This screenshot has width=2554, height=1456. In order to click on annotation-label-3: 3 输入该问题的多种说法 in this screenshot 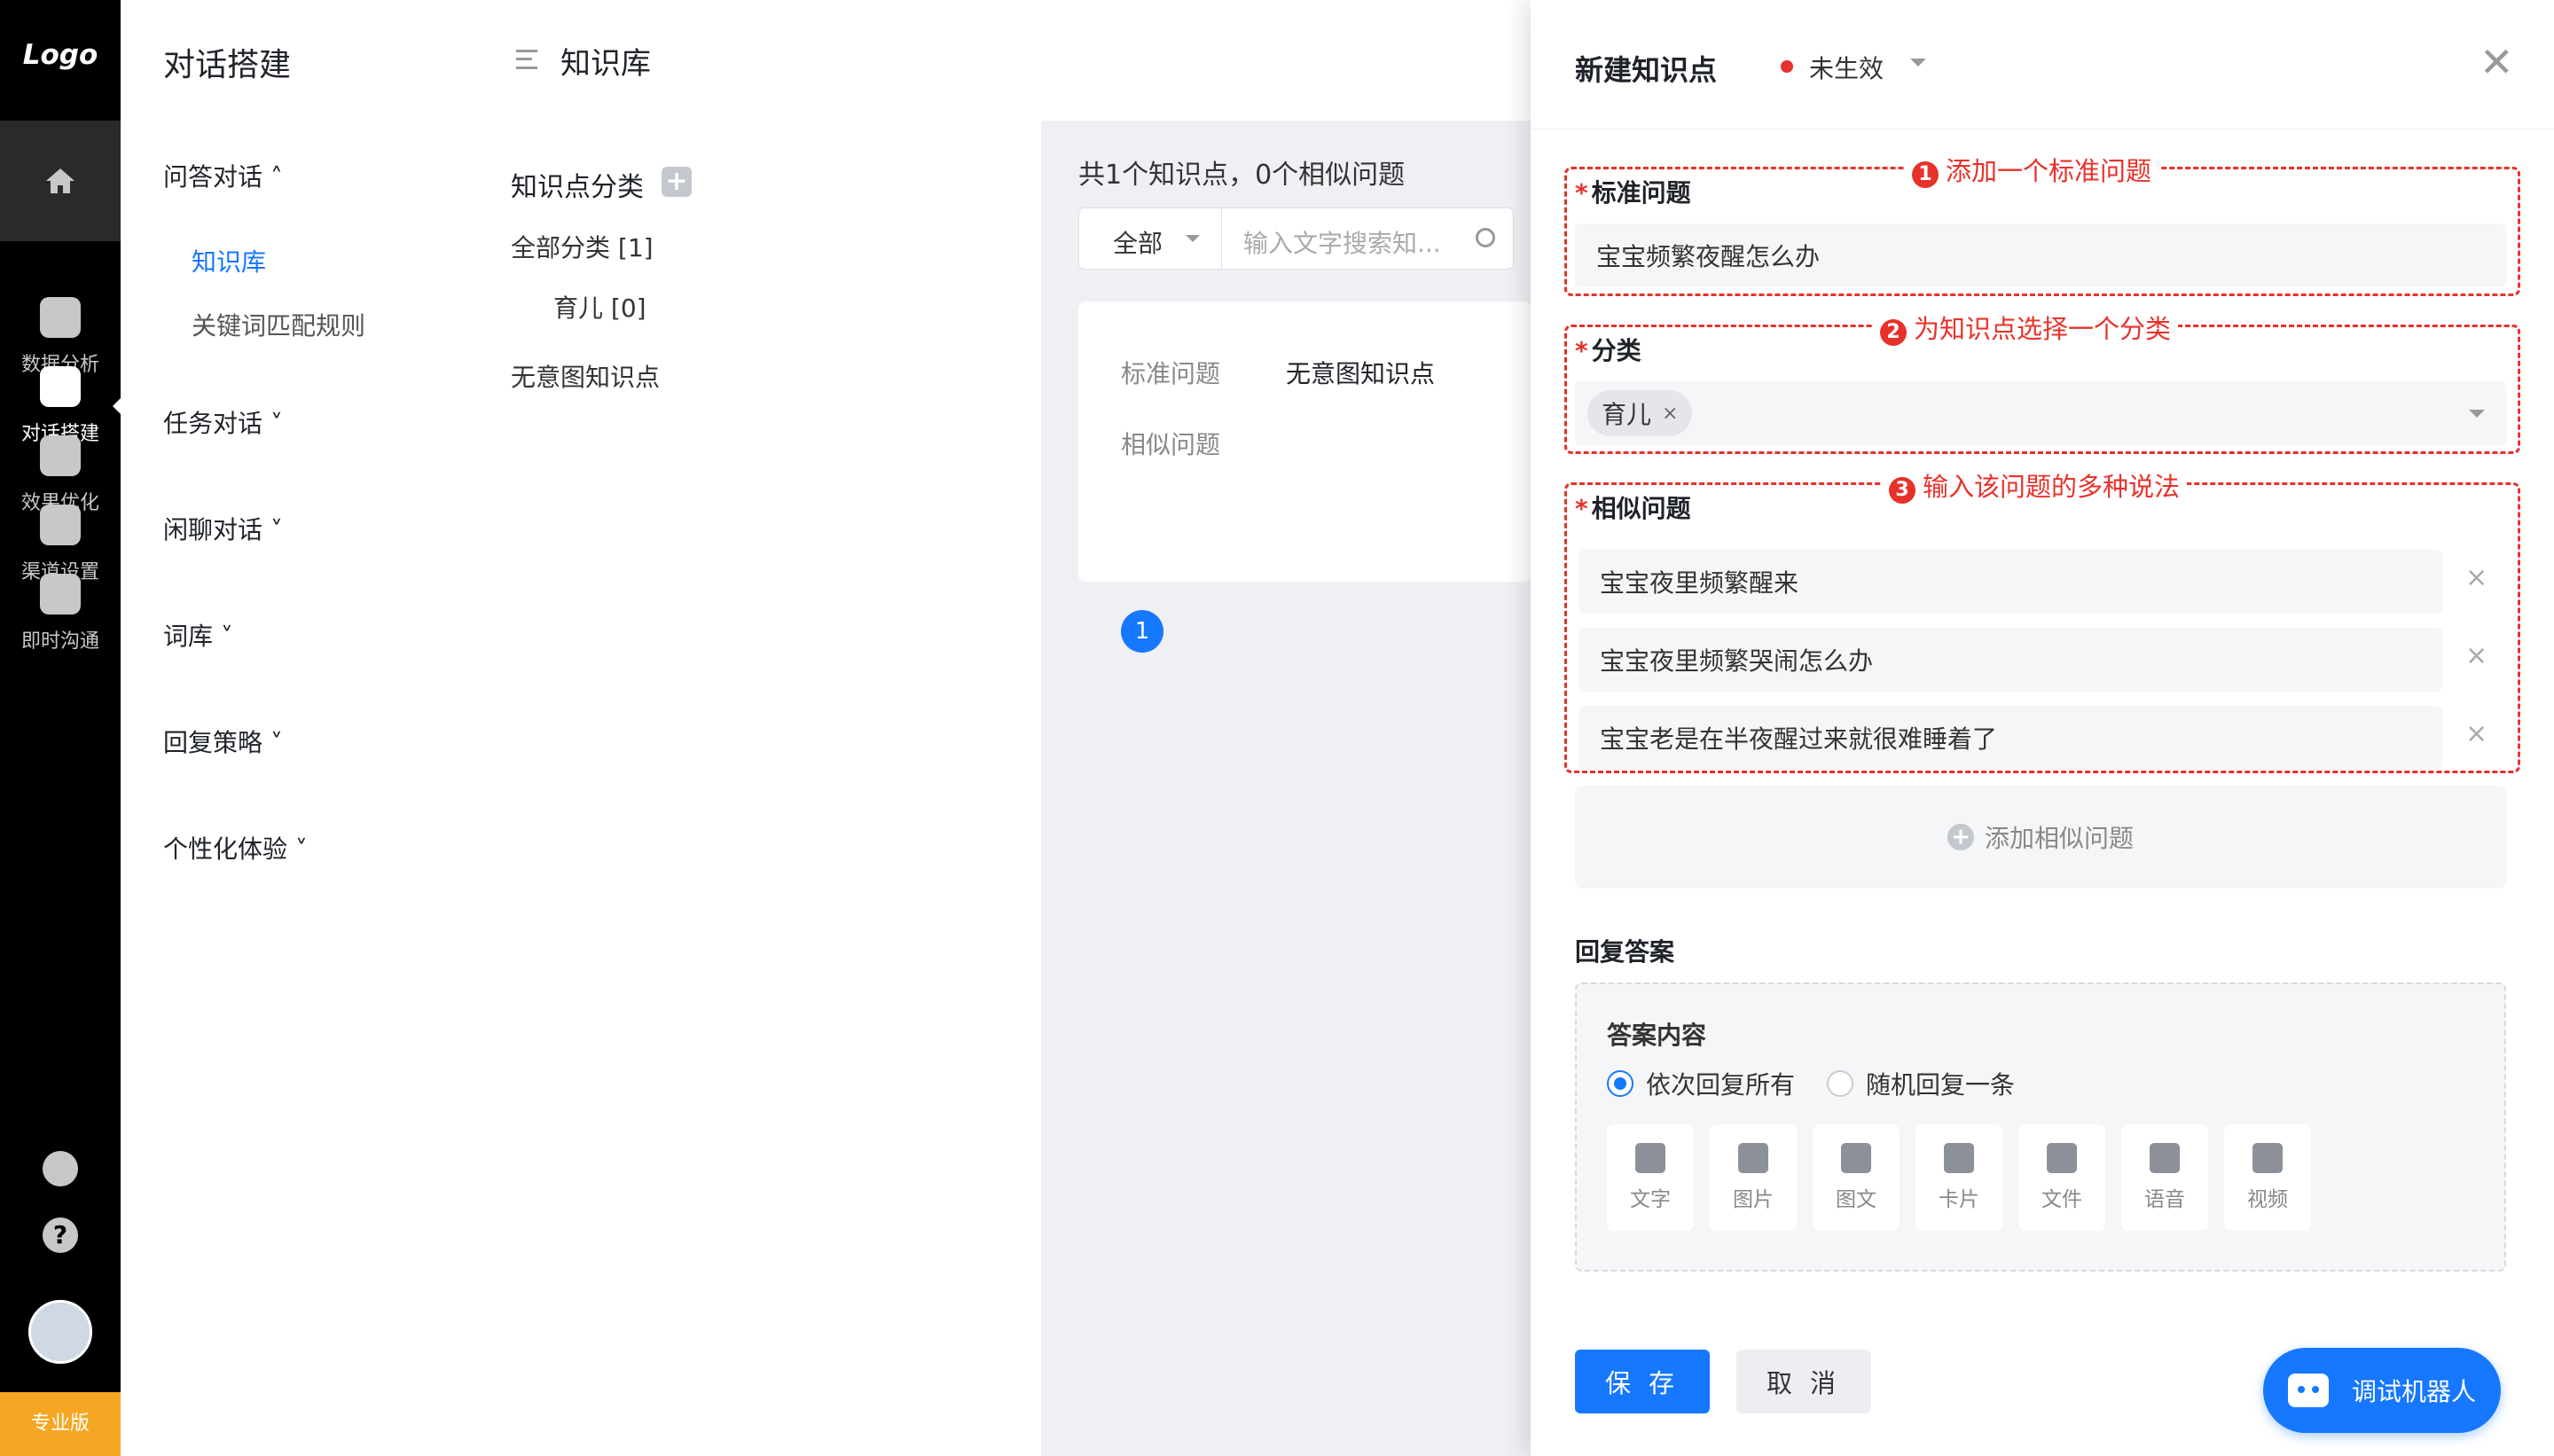, I will do `click(2035, 485)`.